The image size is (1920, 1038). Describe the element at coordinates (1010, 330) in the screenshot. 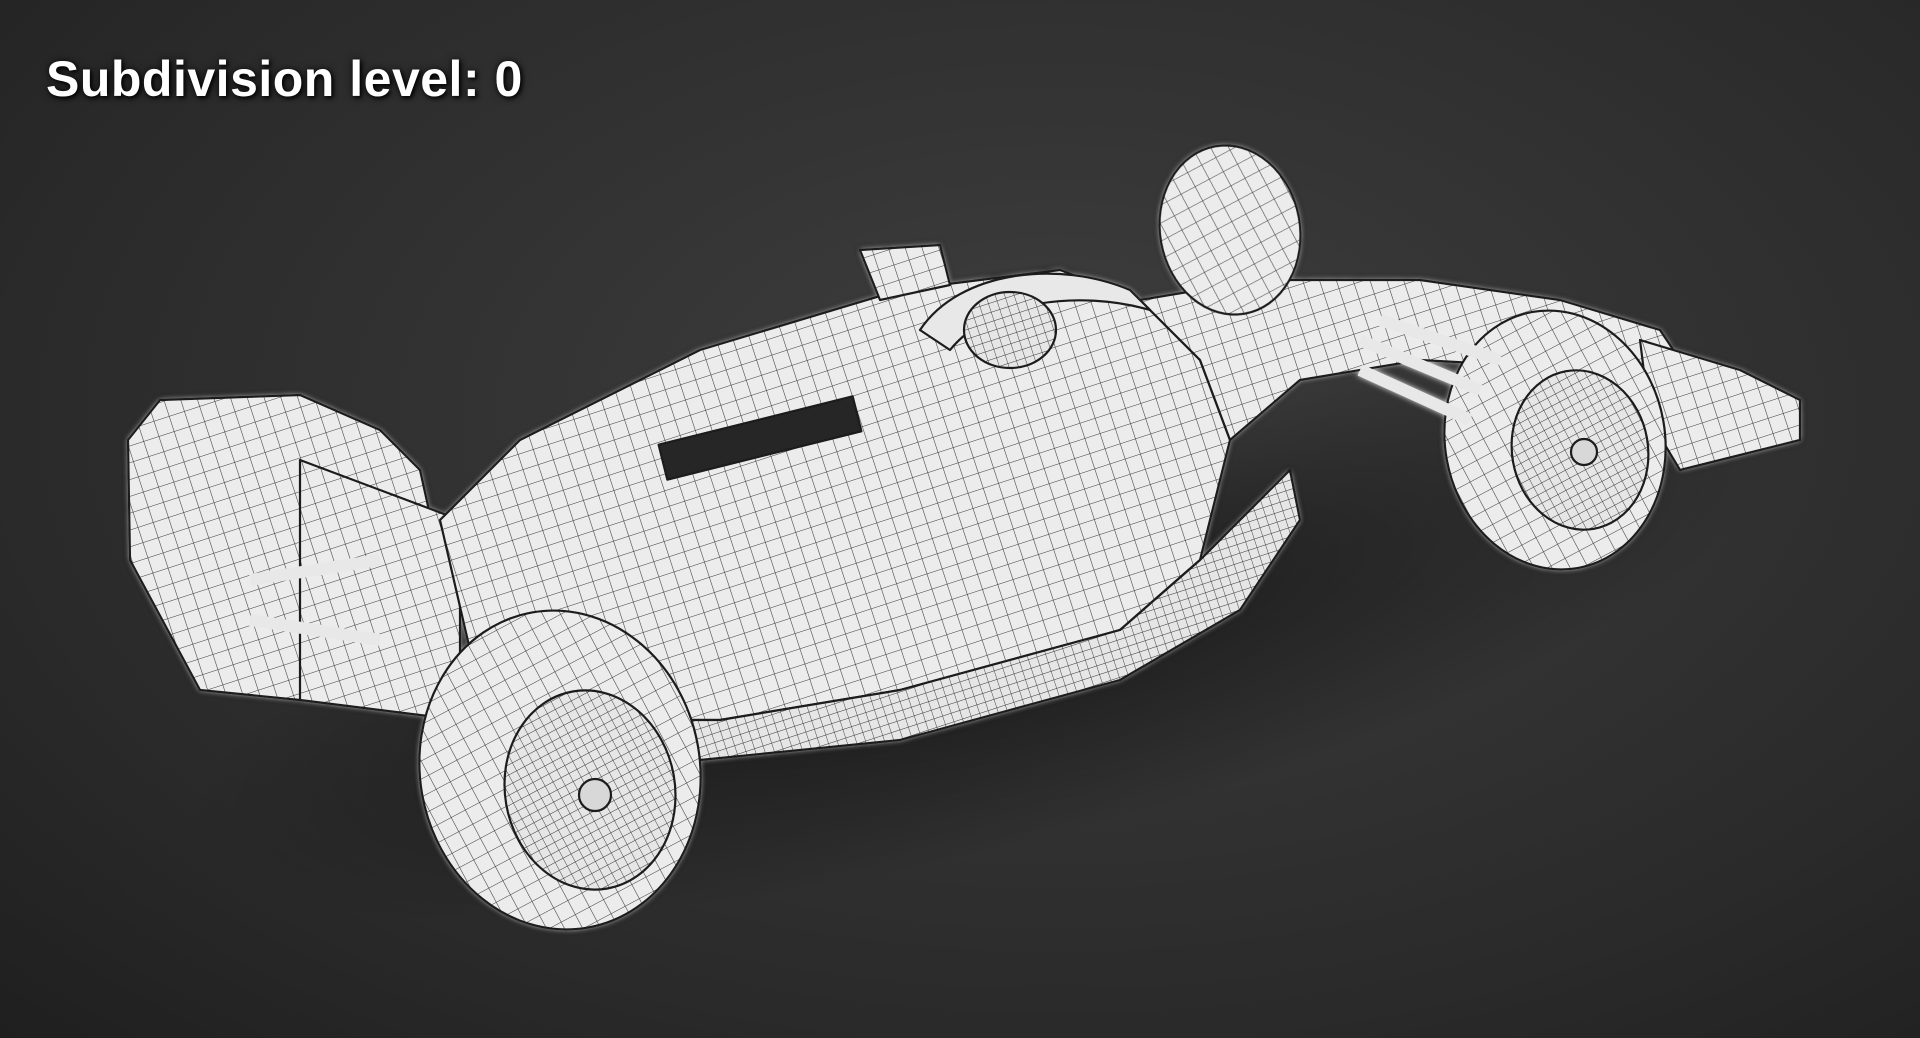

I see `driver-helmet` at that location.